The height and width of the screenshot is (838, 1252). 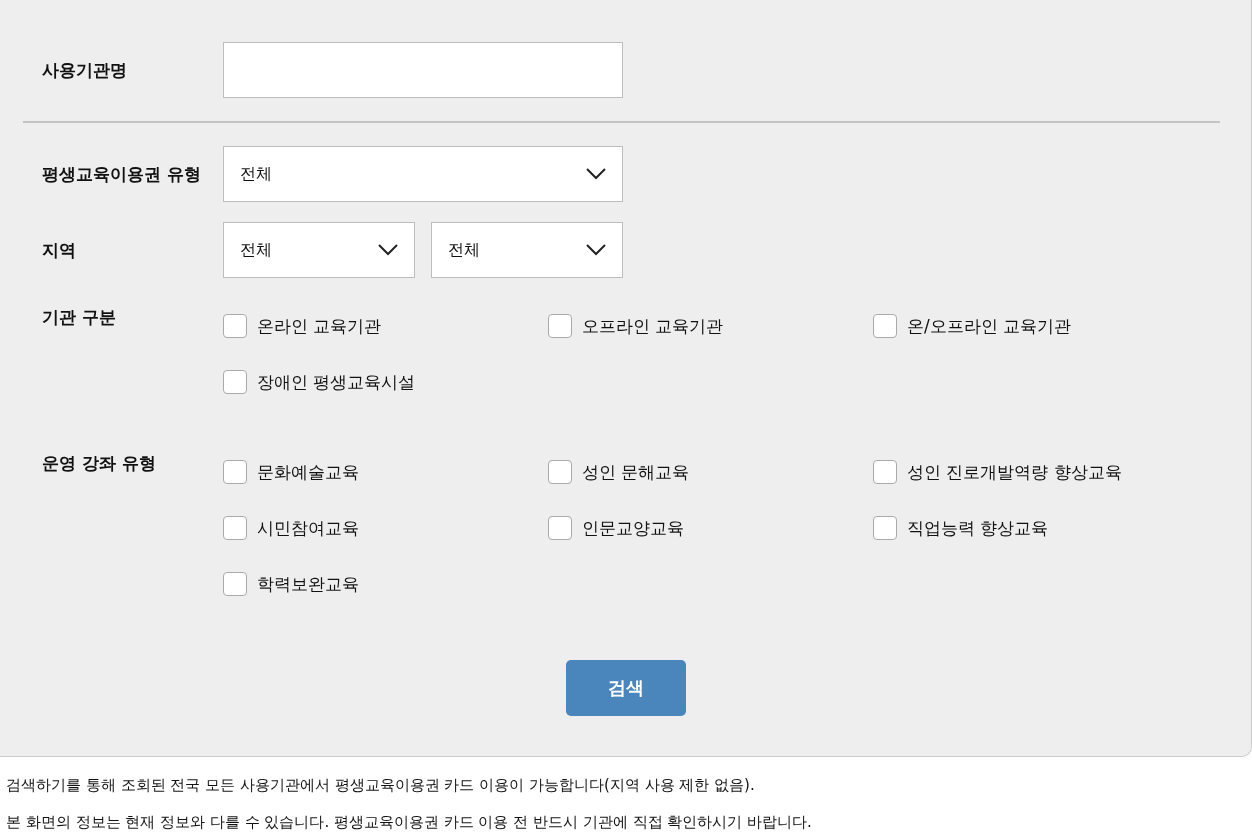 What do you see at coordinates (1014, 472) in the screenshot?
I see `checkbox-label: 성인 진로개발역량 향상교육` at bounding box center [1014, 472].